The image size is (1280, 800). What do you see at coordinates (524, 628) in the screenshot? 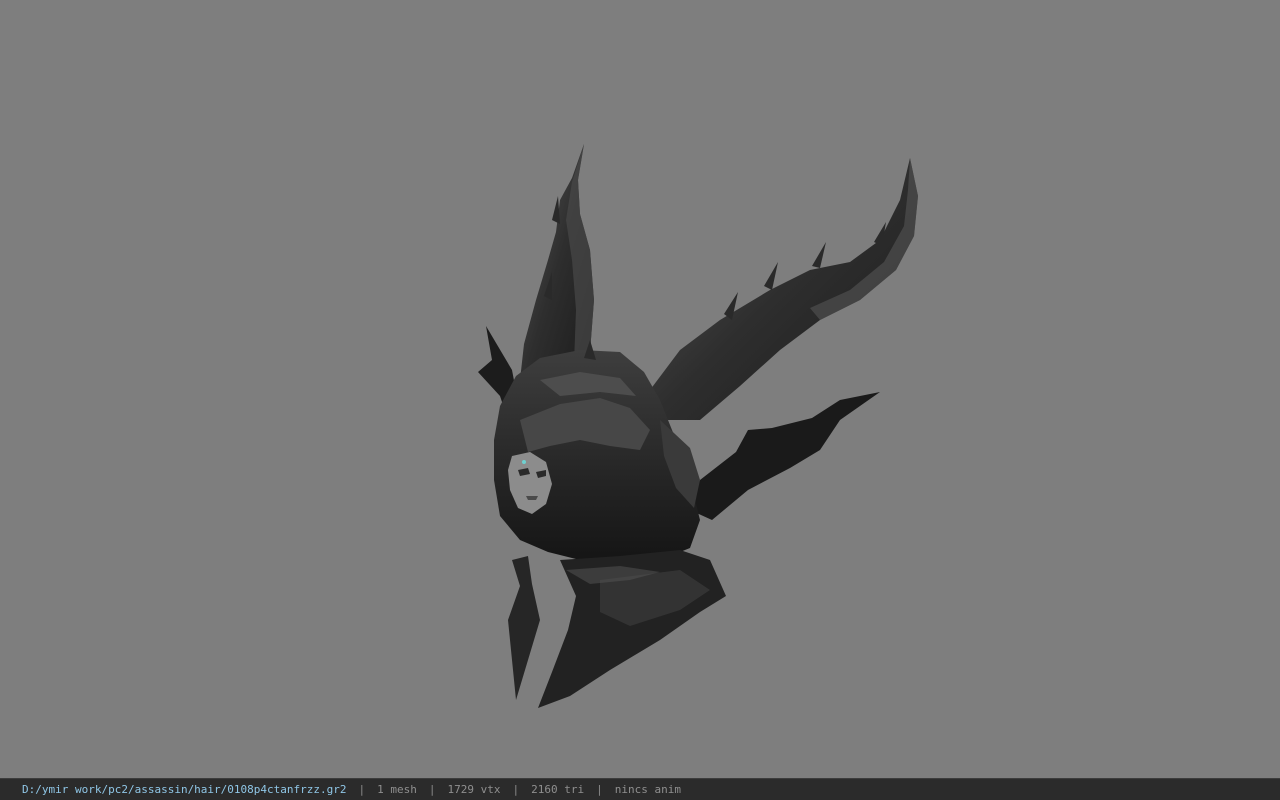
I see `left-ribbon` at bounding box center [524, 628].